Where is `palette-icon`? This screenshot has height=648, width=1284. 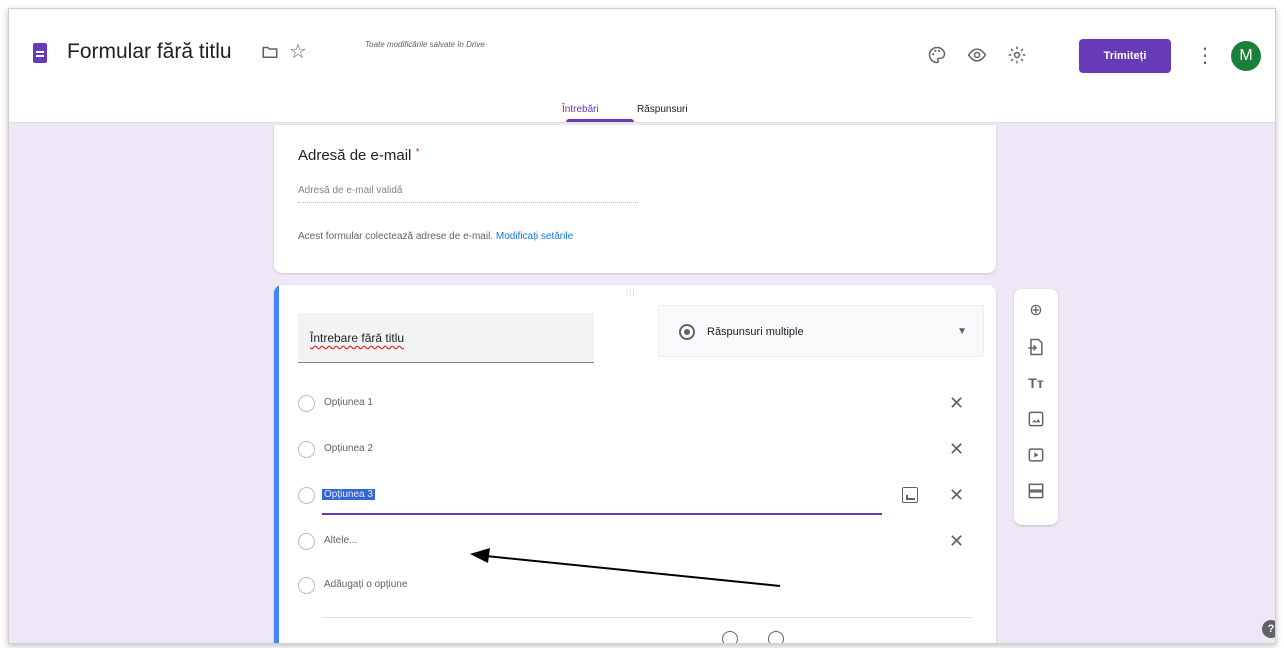
palette-icon is located at coordinates (937, 55).